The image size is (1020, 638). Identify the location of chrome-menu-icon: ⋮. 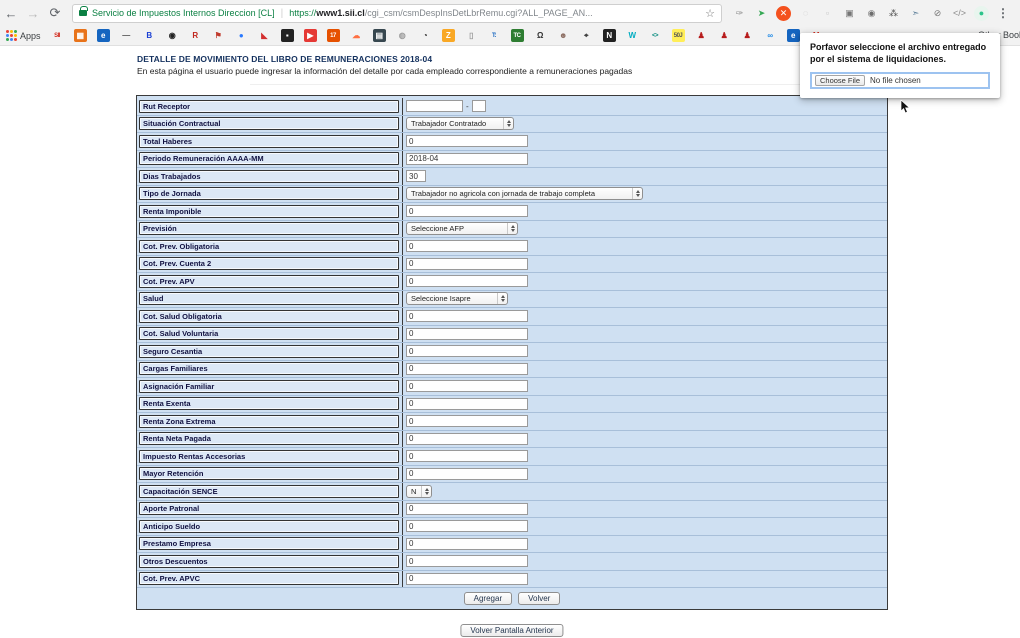
(1003, 13).